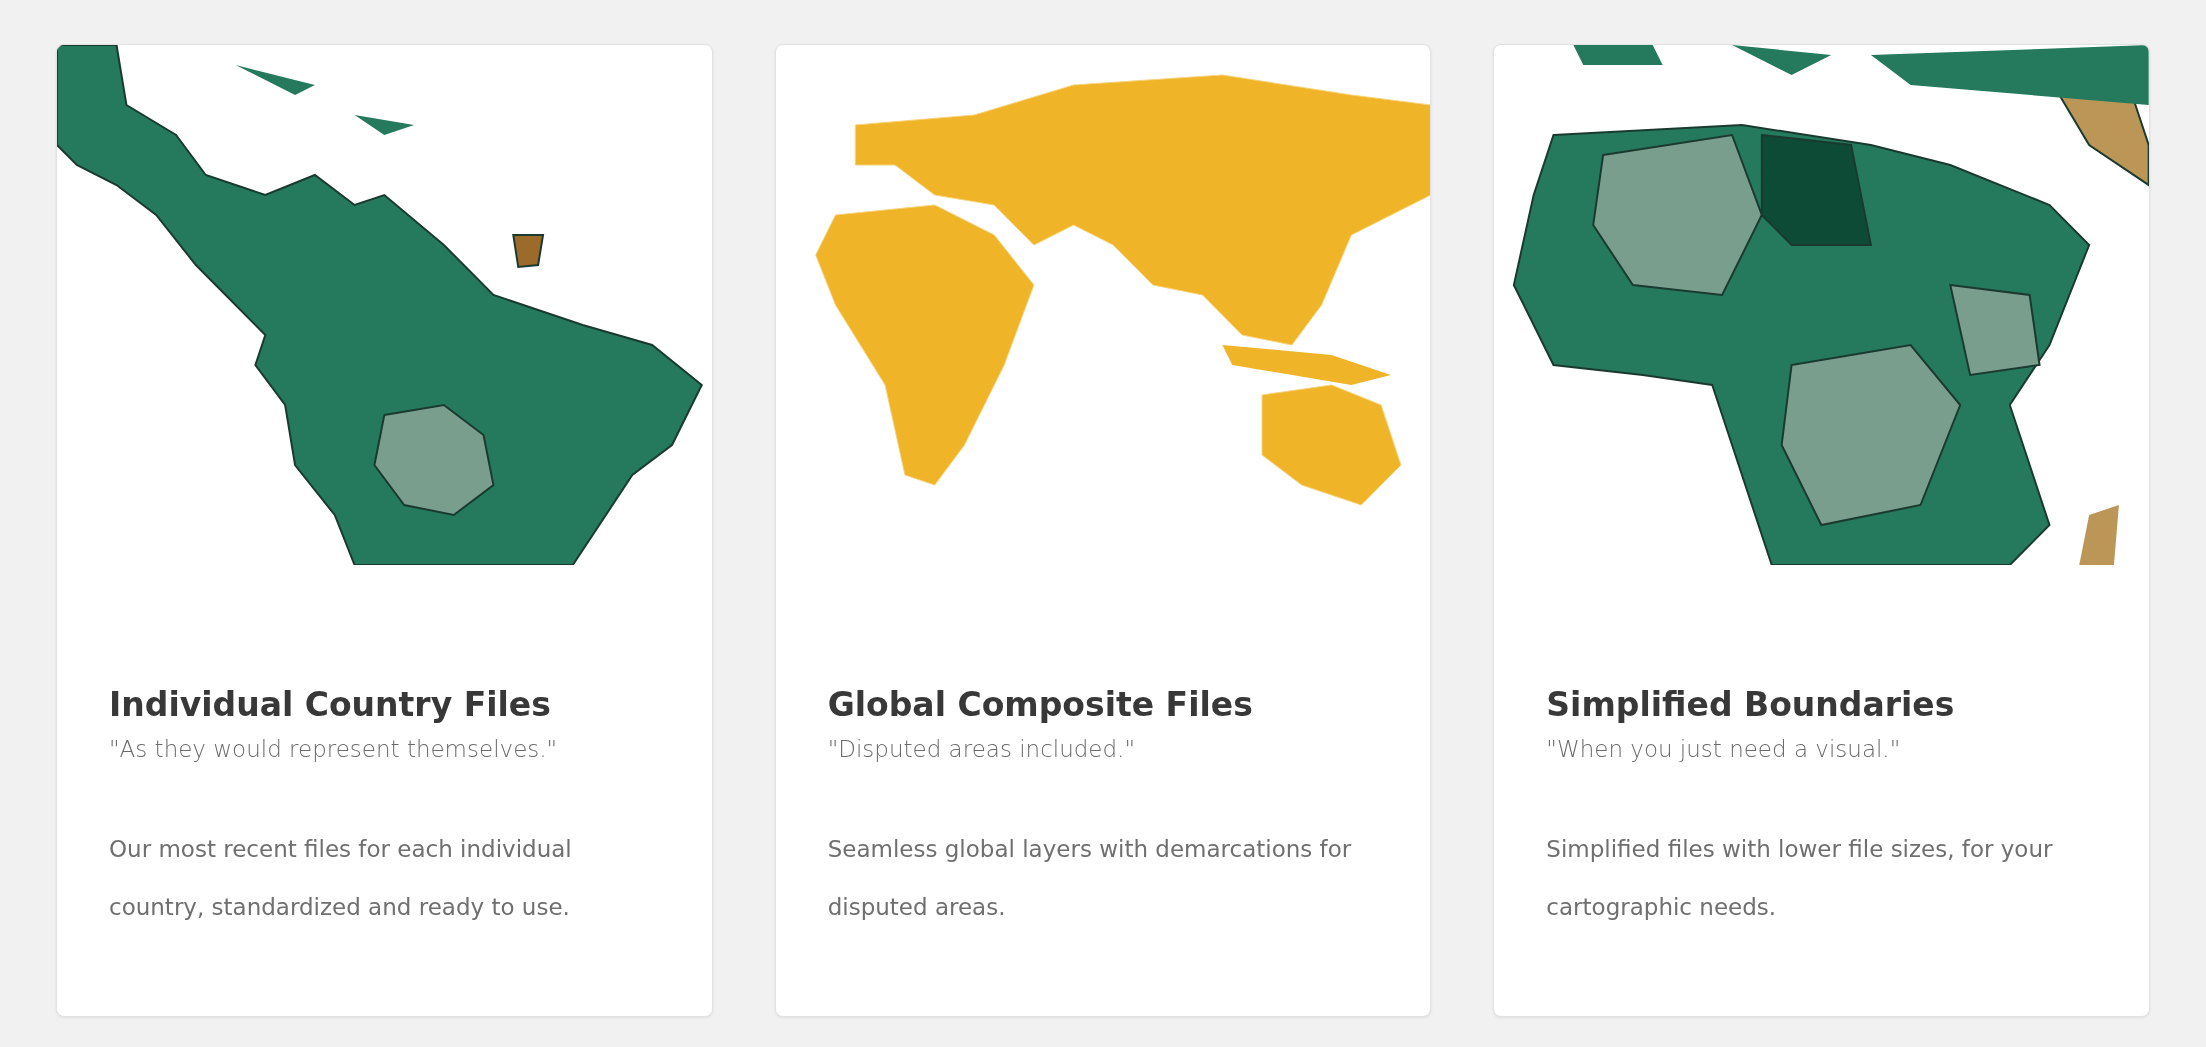 The width and height of the screenshot is (2206, 1047). I want to click on card-quote: "As they would represent themselves.", so click(334, 749).